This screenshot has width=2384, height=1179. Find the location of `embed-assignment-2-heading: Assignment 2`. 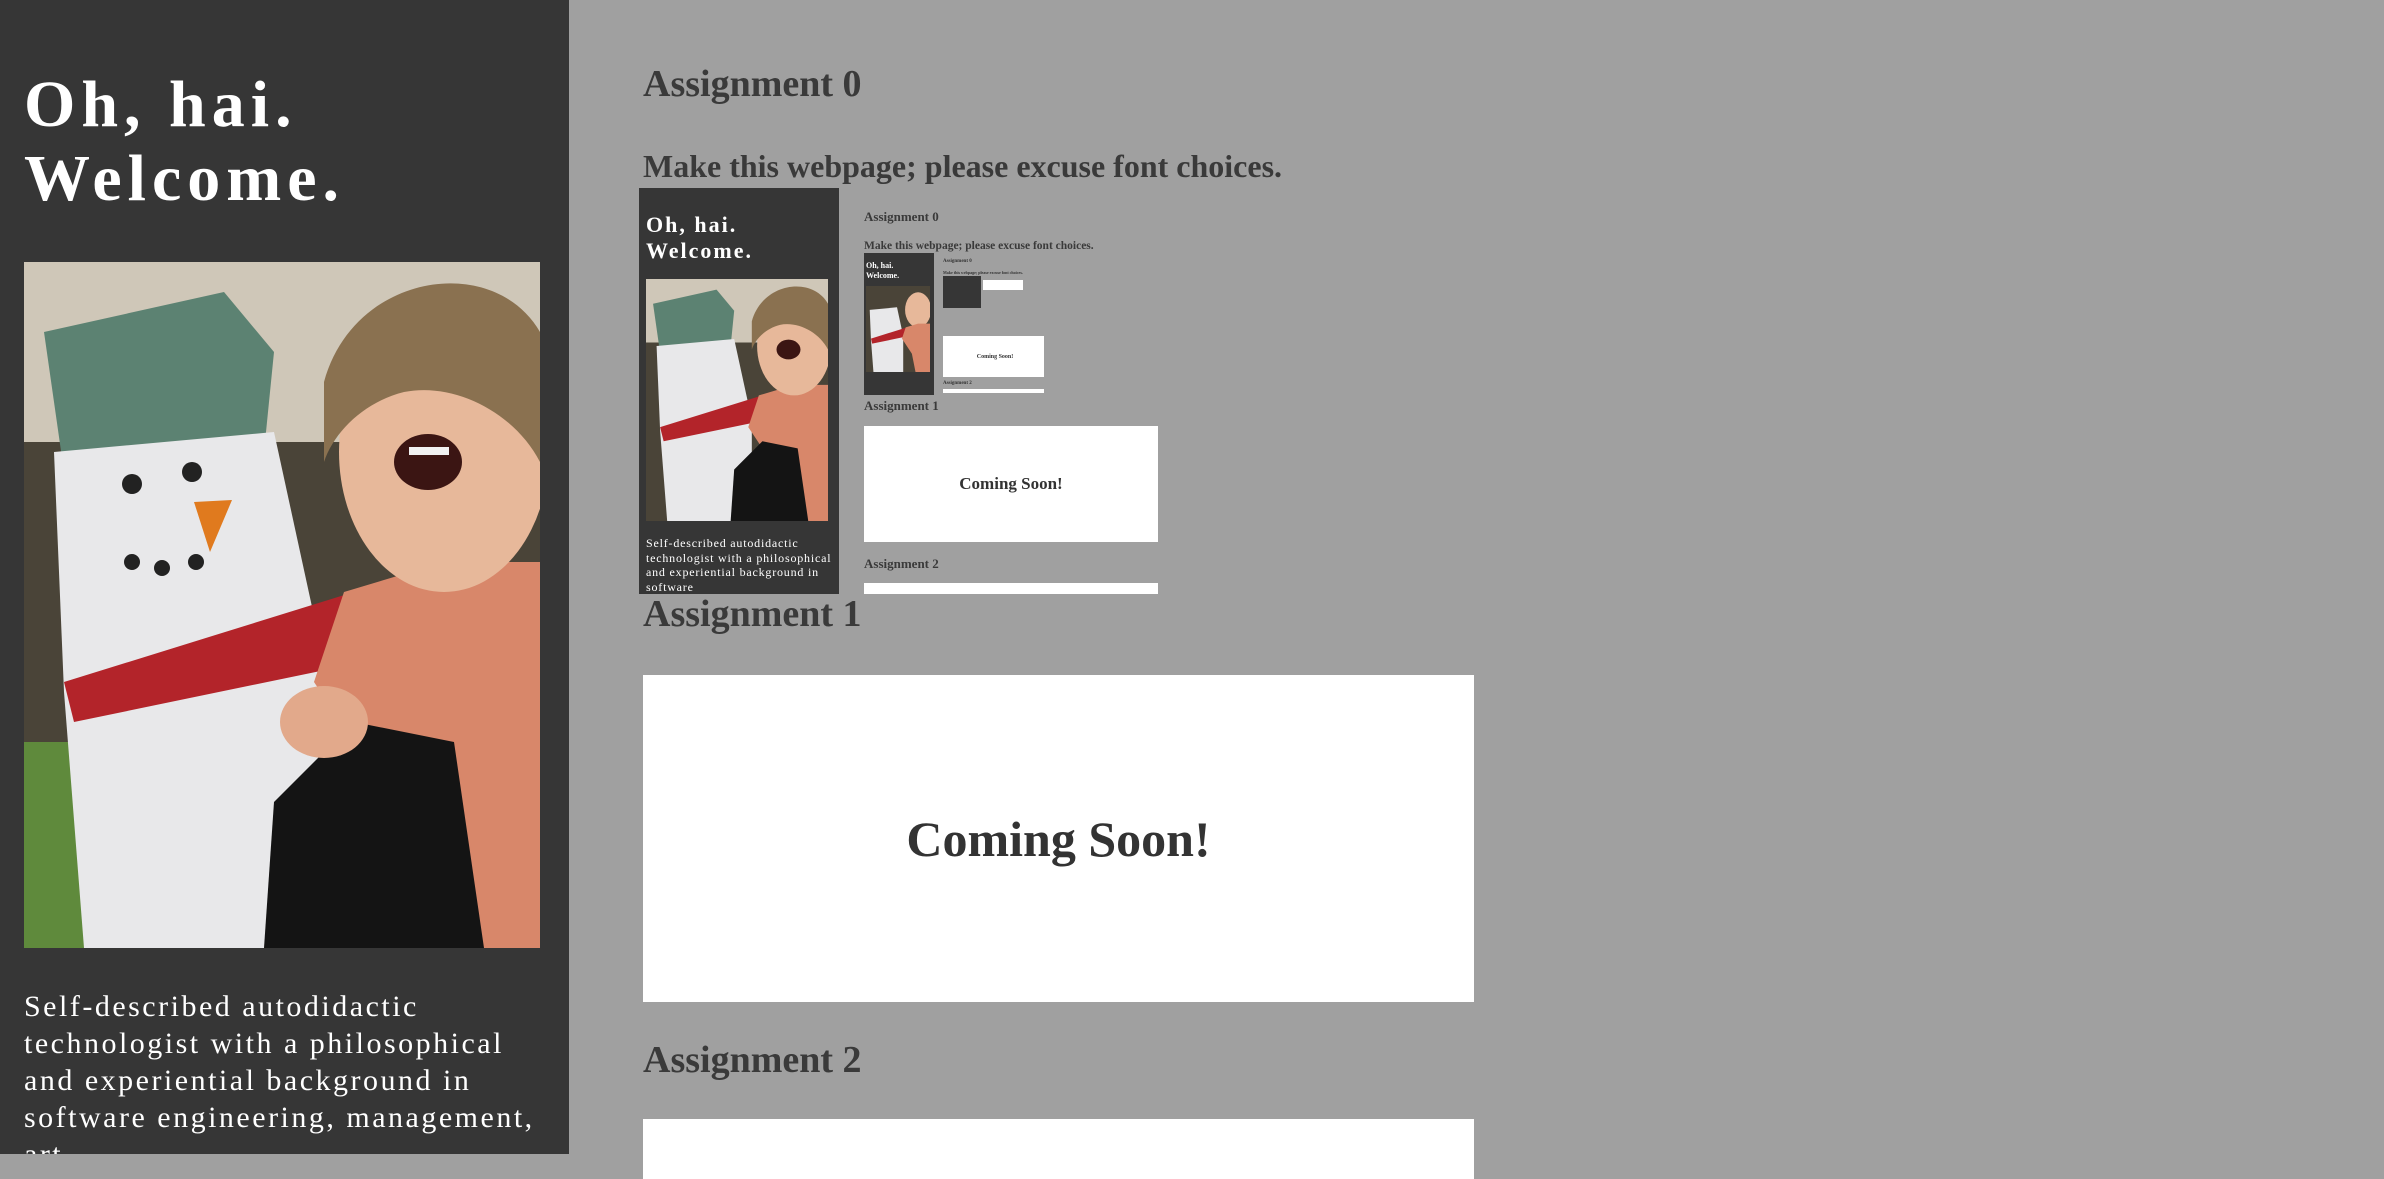

embed-assignment-2-heading: Assignment 2 is located at coordinates (901, 563).